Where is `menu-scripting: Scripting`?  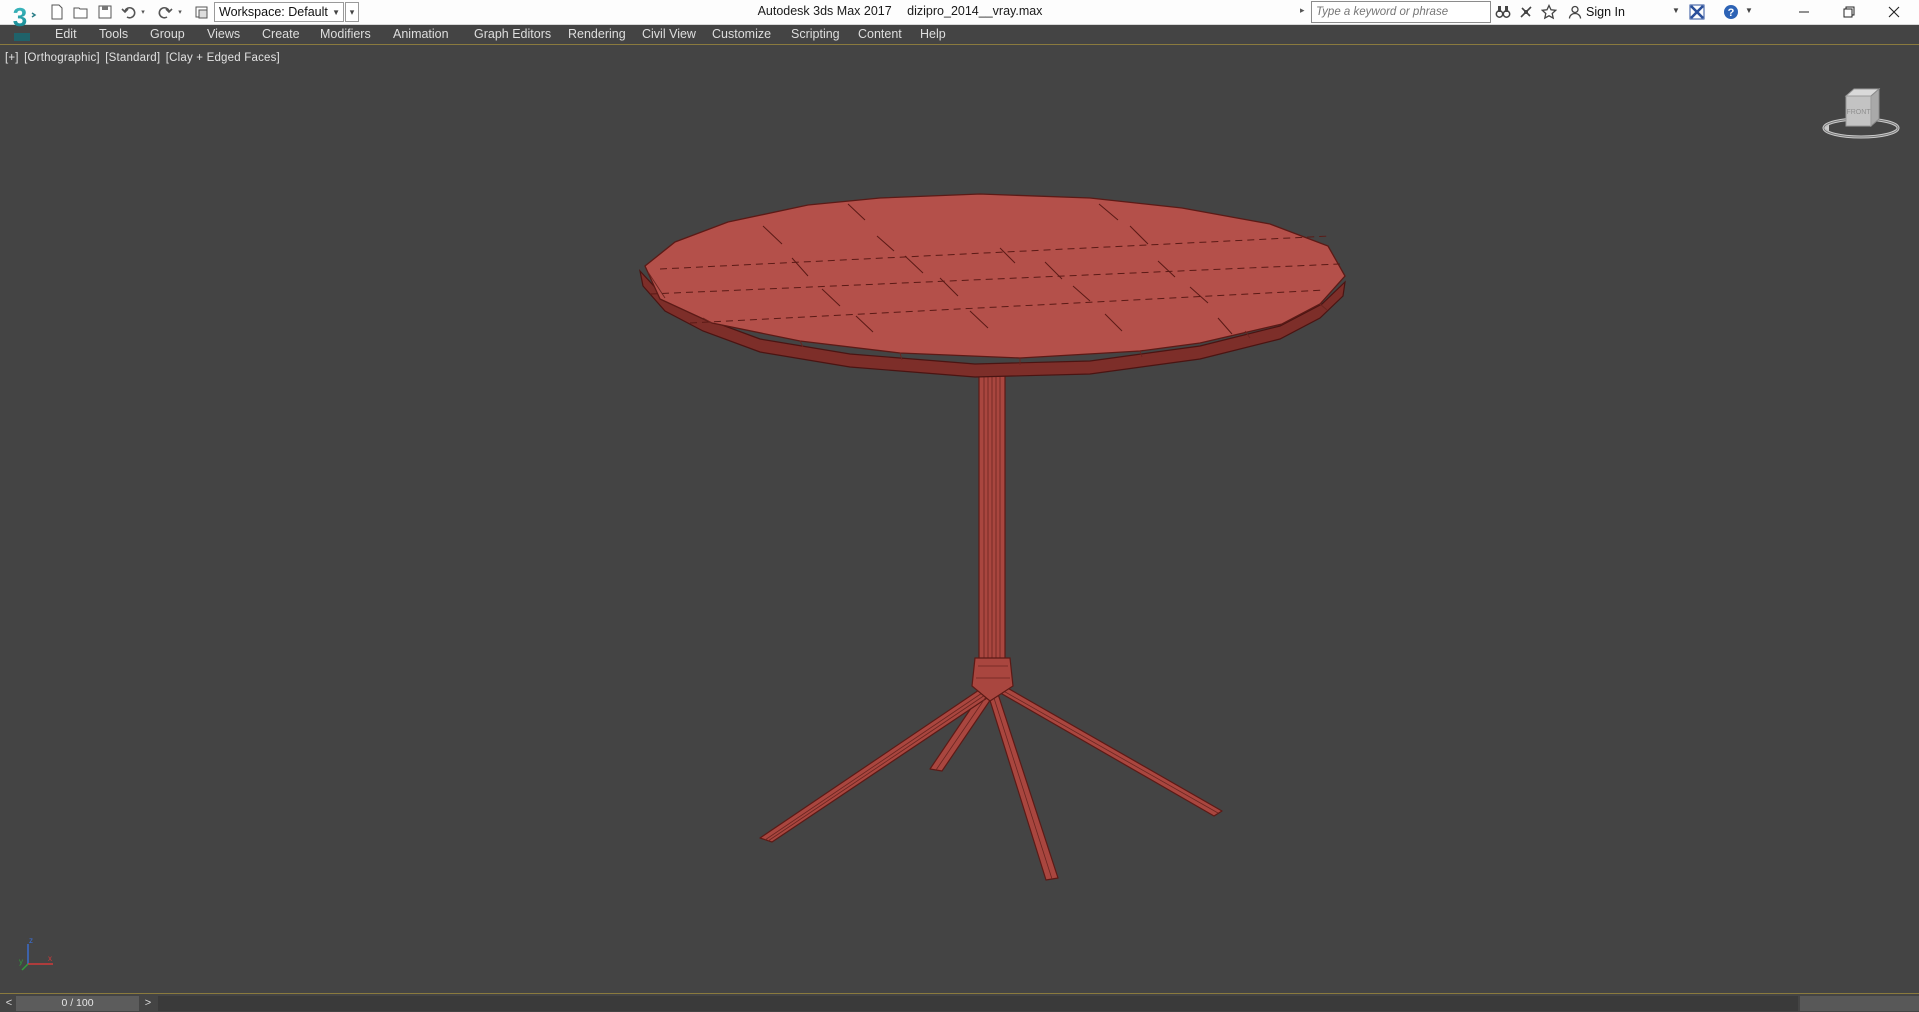
menu-scripting: Scripting is located at coordinates (815, 34).